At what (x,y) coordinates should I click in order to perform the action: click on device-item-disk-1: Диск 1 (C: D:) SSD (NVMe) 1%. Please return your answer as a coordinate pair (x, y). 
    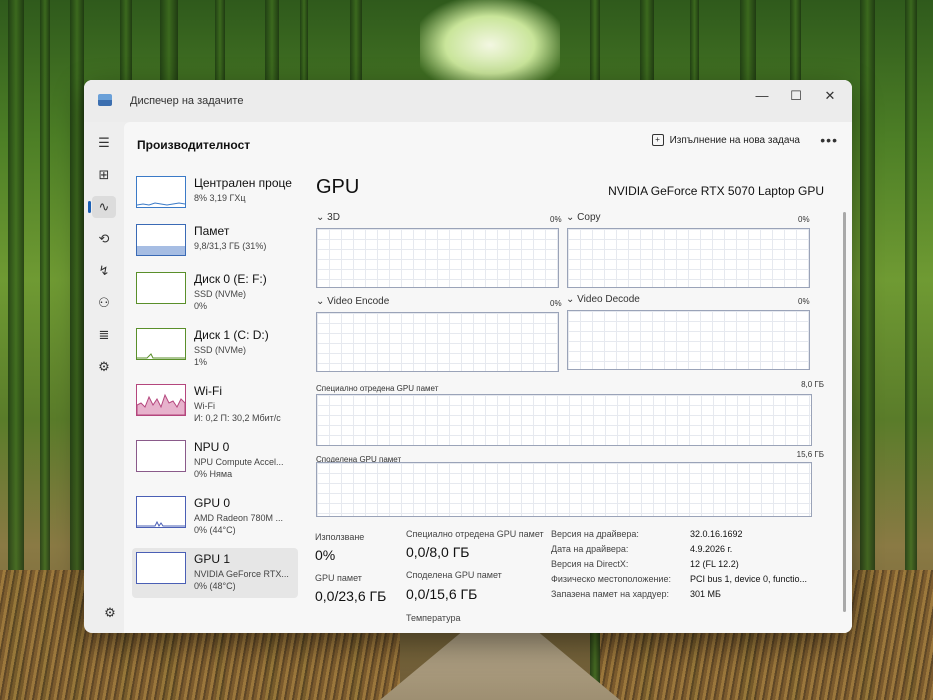
    Looking at the image, I should click on (215, 349).